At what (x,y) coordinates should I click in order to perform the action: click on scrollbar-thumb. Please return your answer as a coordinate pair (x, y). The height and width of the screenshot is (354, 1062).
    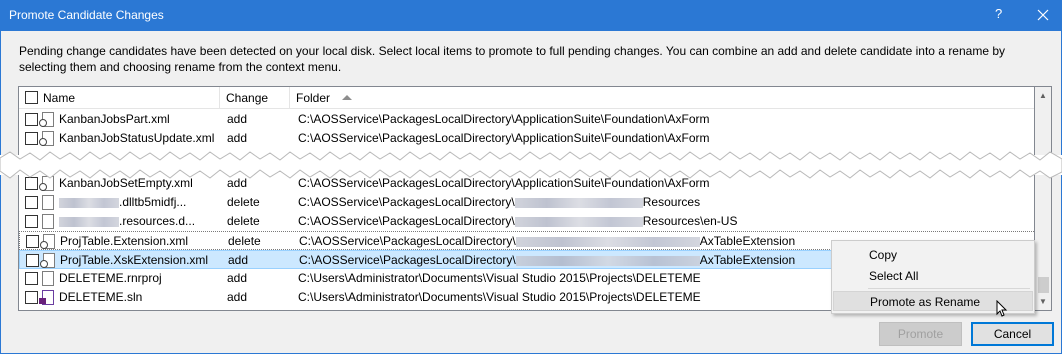
    Looking at the image, I should click on (1043, 285).